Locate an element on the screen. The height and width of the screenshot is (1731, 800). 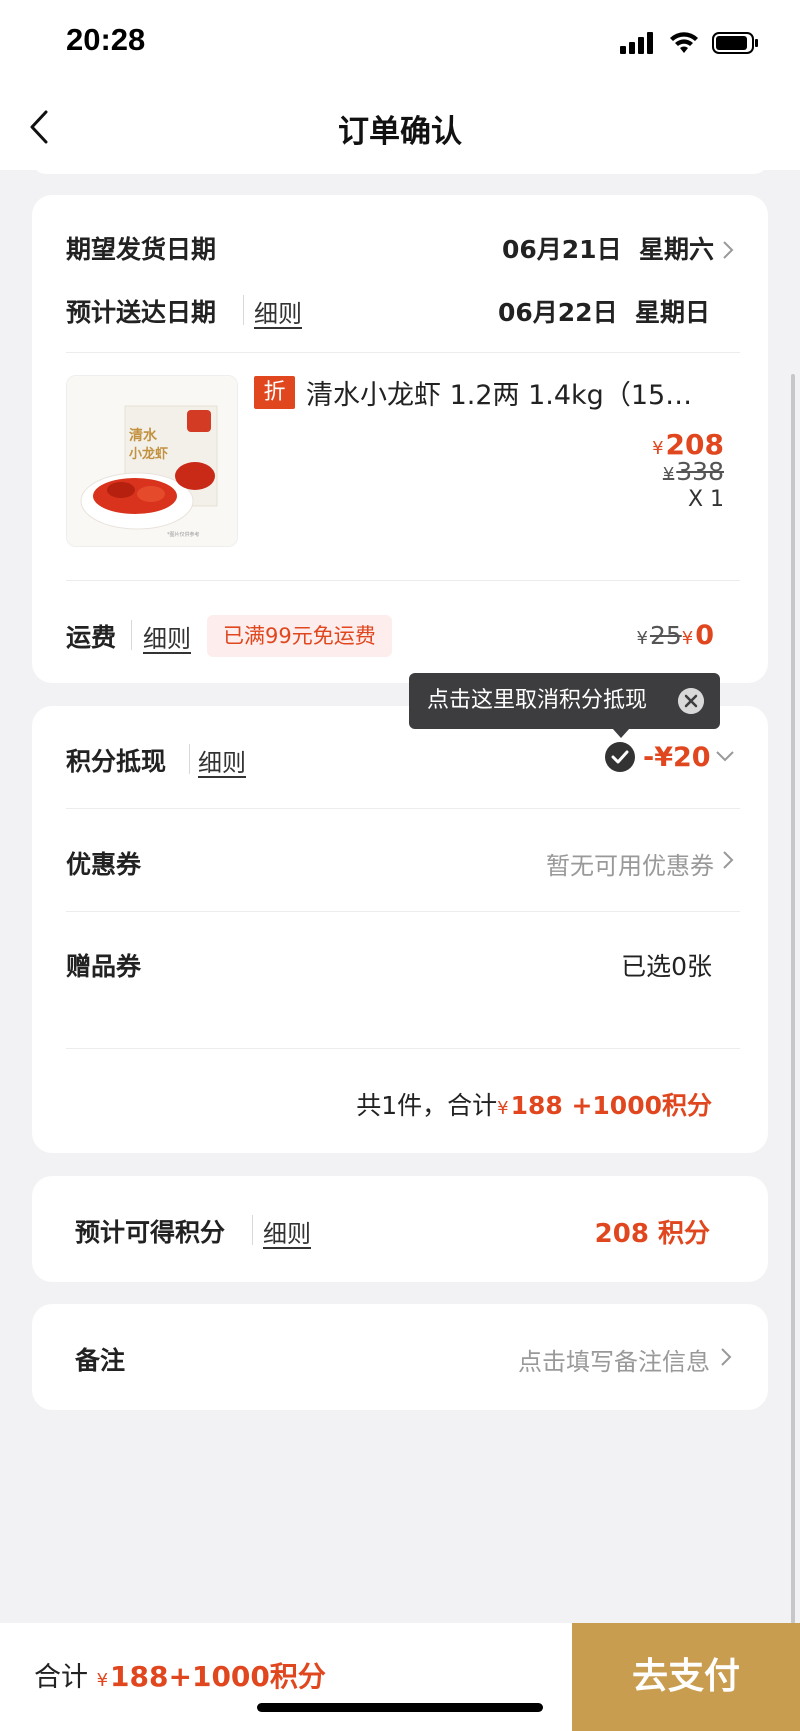
home-indicator is located at coordinates (400, 1707).